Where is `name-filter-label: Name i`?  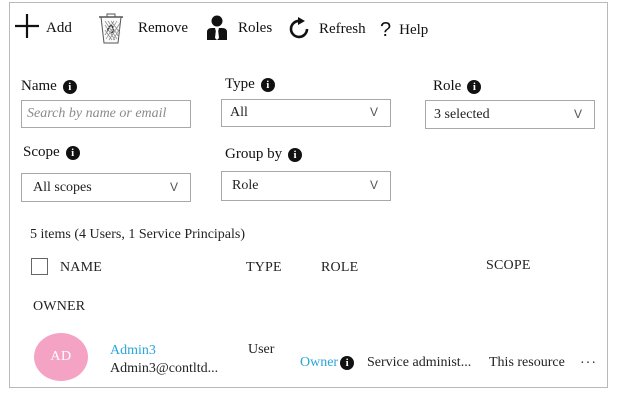
name-filter-label: Name i is located at coordinates (49, 86).